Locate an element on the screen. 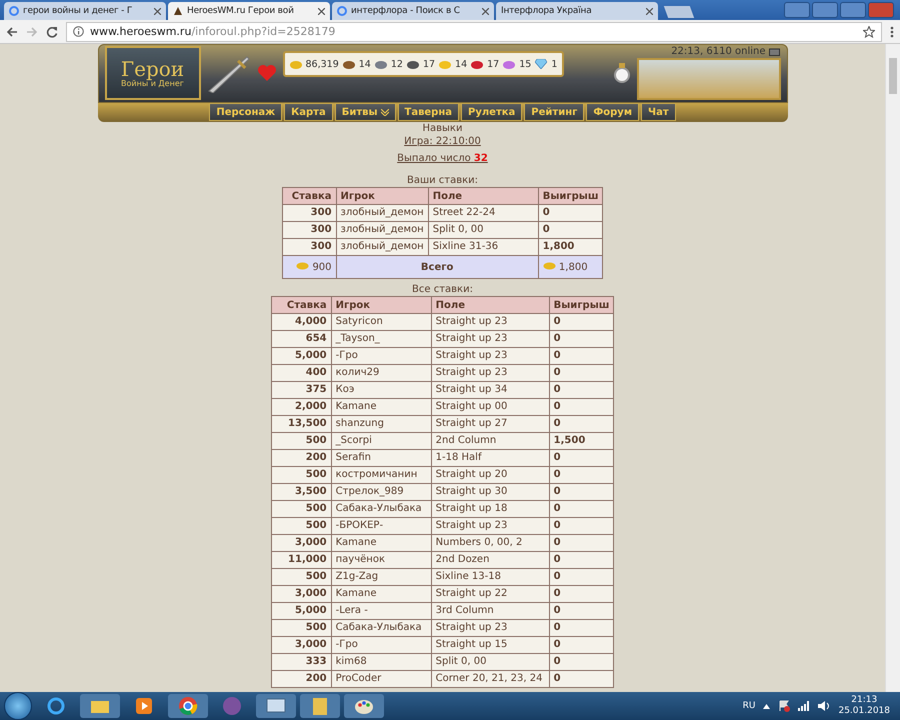  resource-count: 17 is located at coordinates (493, 64).